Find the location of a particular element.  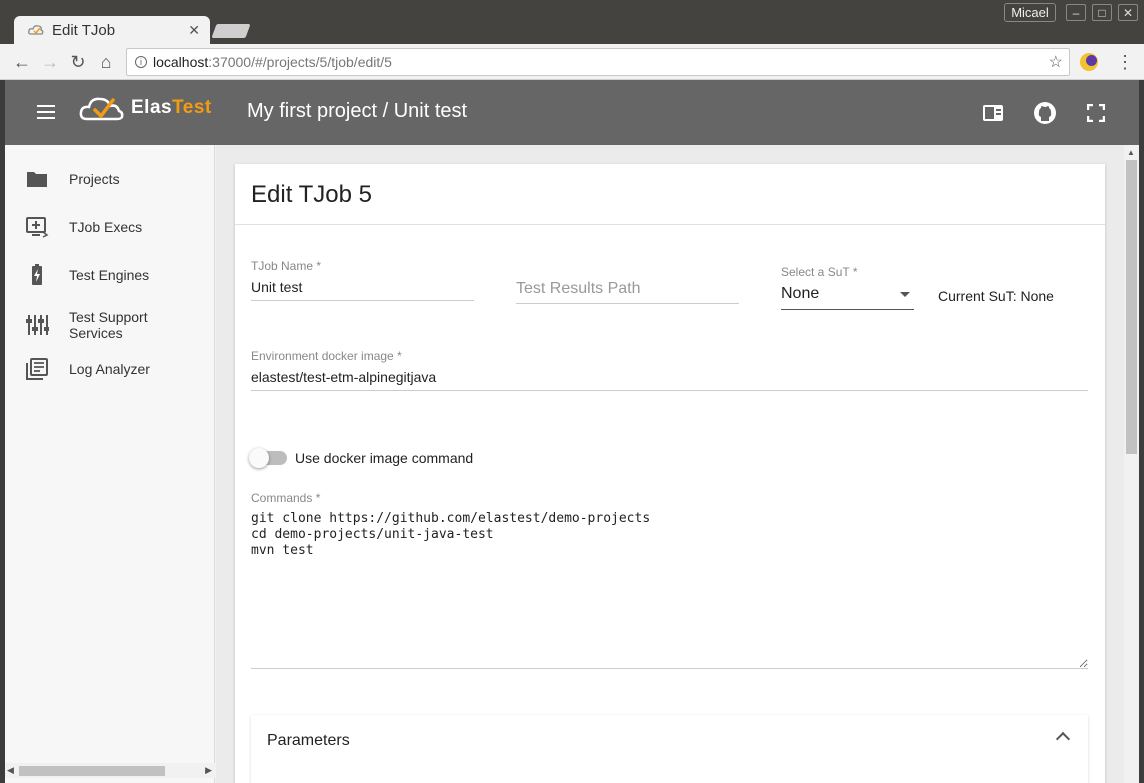

sidebar-item-label: Test Engines is located at coordinates (109, 275).